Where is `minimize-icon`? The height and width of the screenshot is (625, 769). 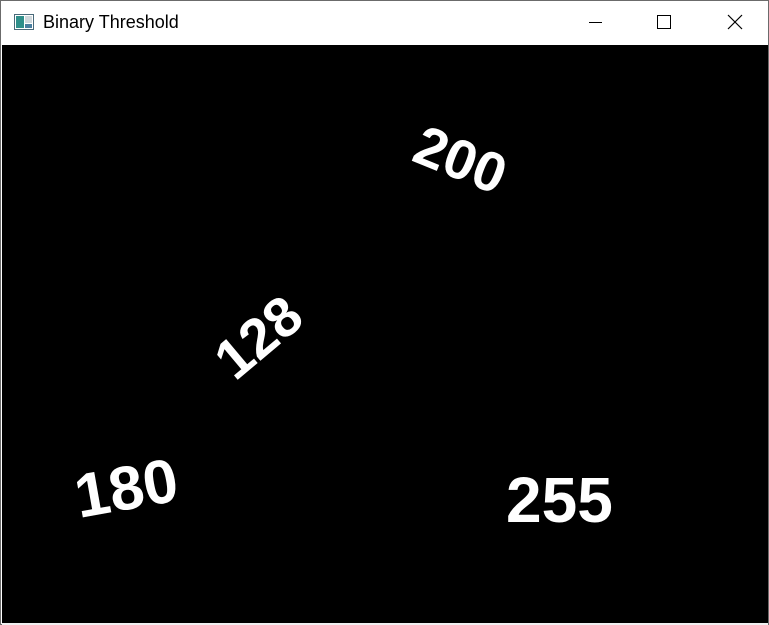
minimize-icon is located at coordinates (595, 22).